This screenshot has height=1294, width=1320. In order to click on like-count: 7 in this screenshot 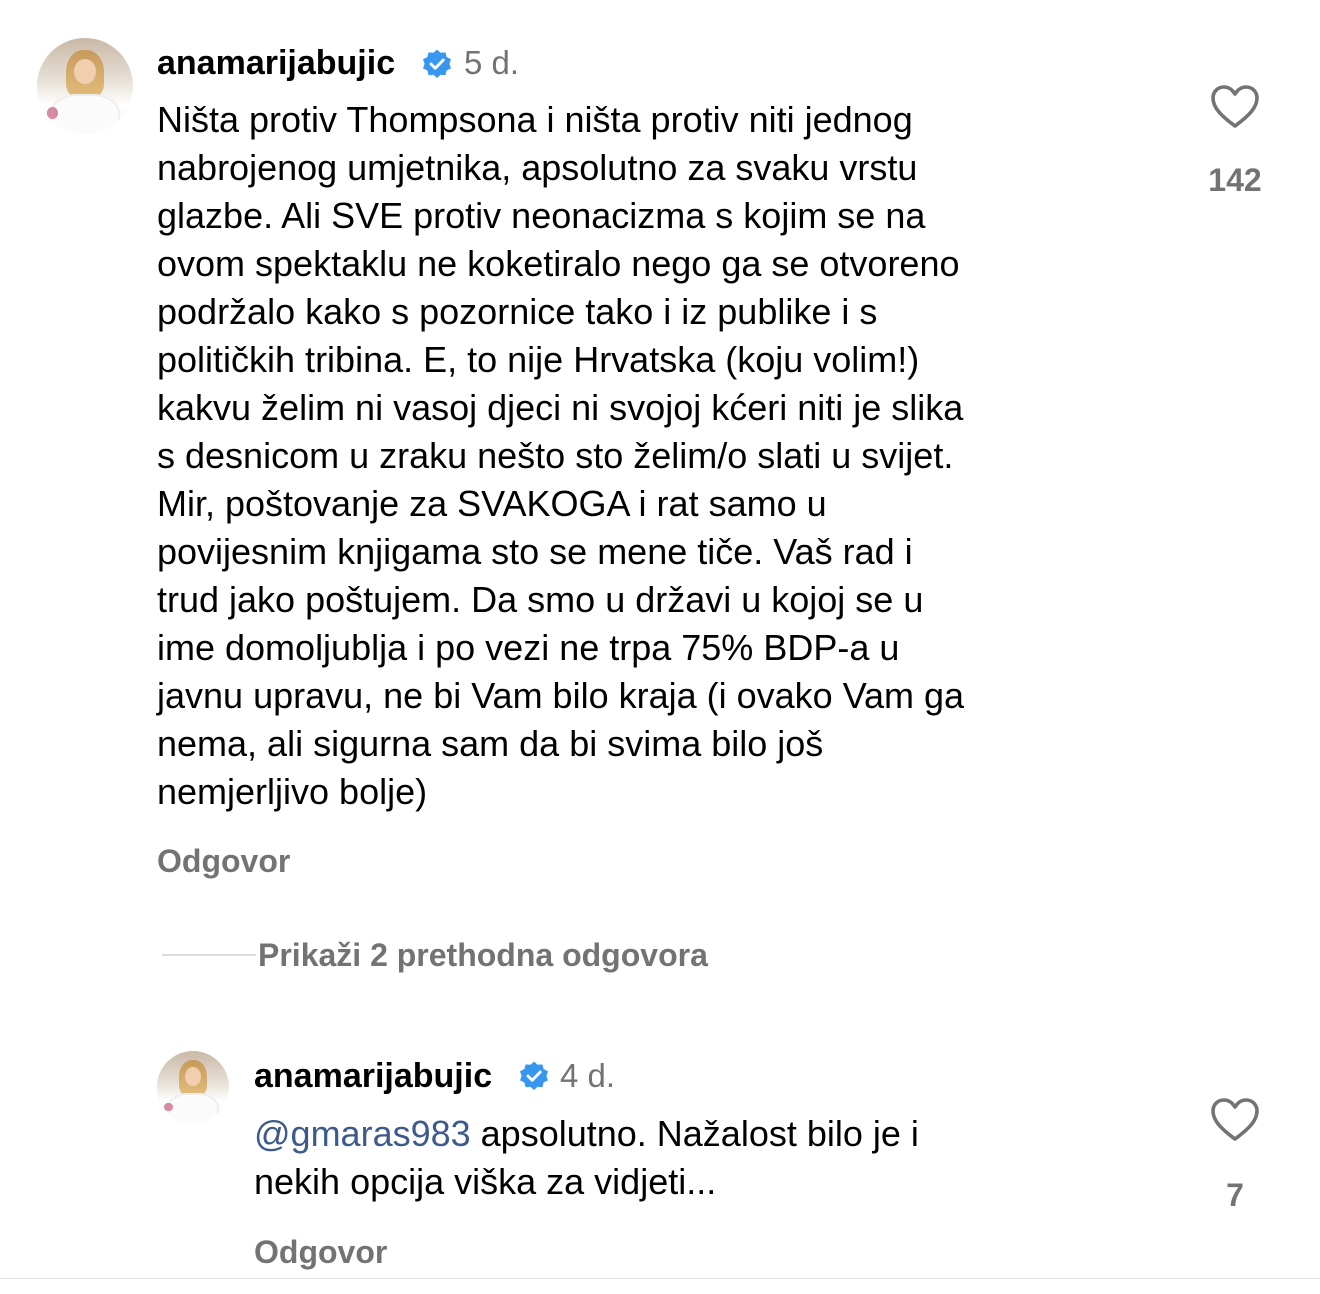, I will do `click(1235, 1195)`.